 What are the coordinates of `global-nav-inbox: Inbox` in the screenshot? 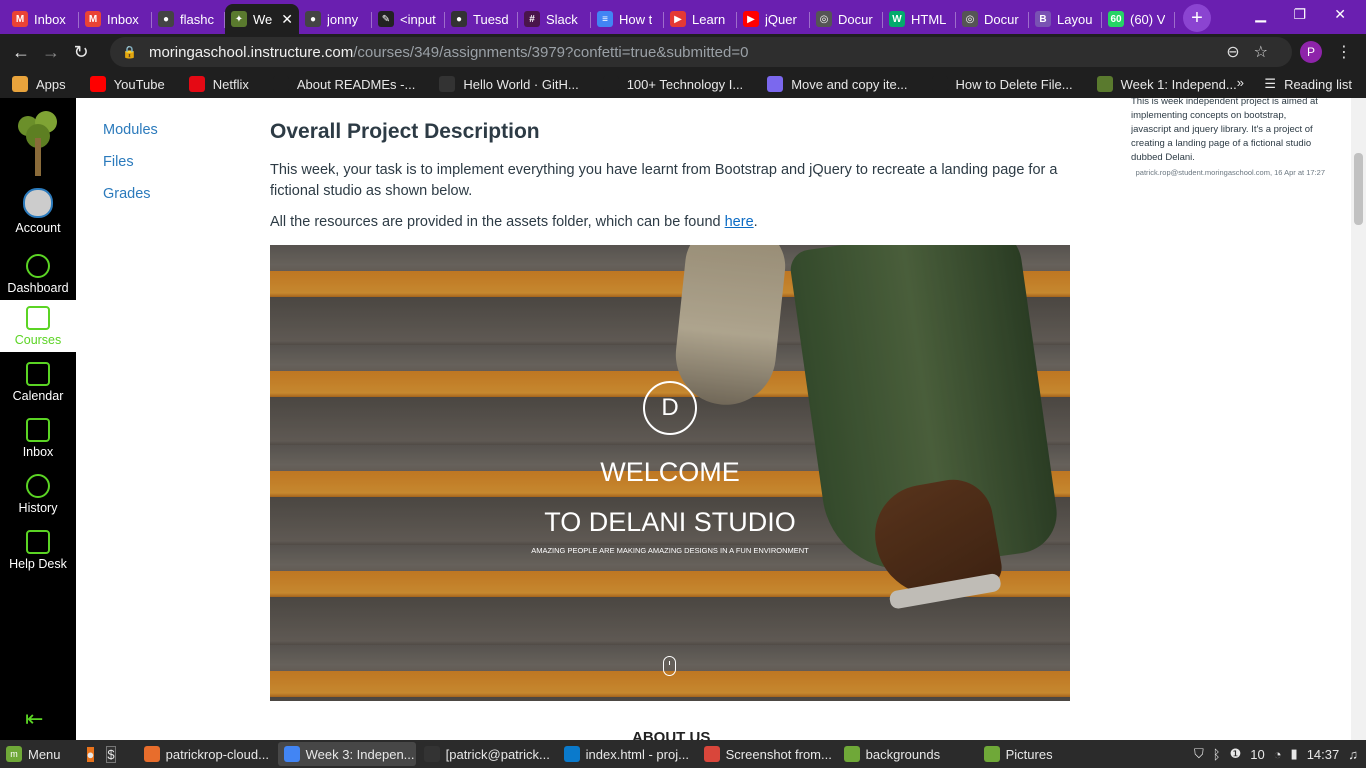 It's located at (38, 438).